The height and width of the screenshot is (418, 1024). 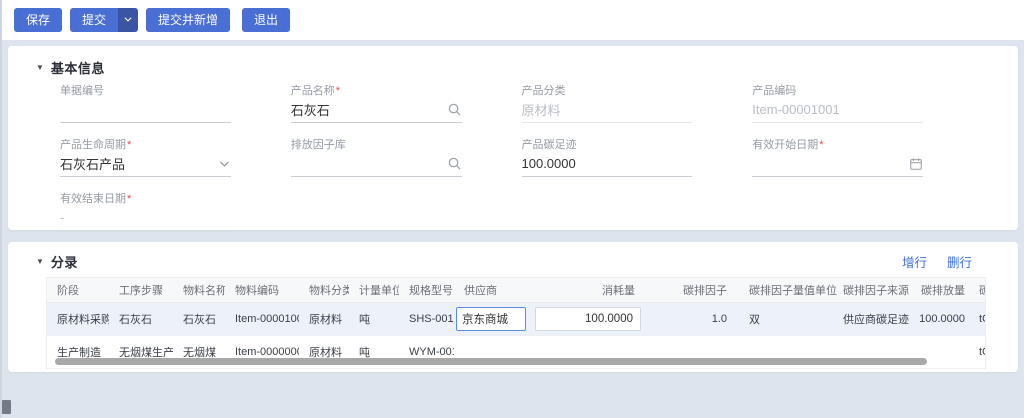 I want to click on product-code-input: Item-00001001, so click(x=837, y=110).